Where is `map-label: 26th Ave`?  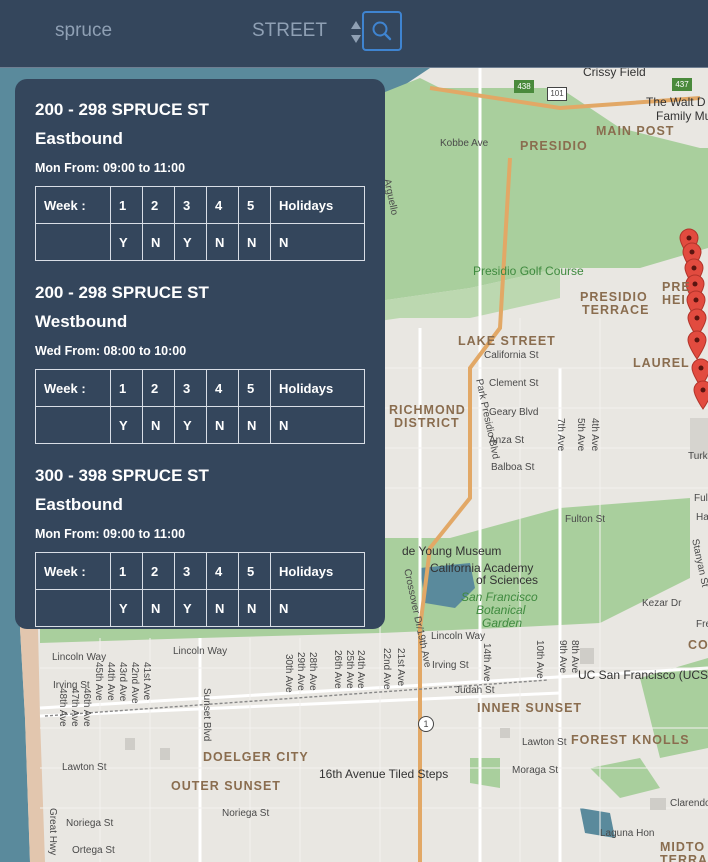
map-label: 26th Ave is located at coordinates (337, 669).